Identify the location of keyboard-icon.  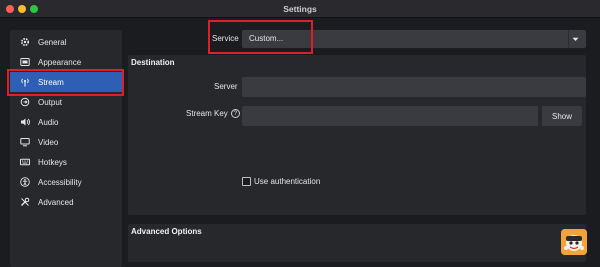
(25, 162).